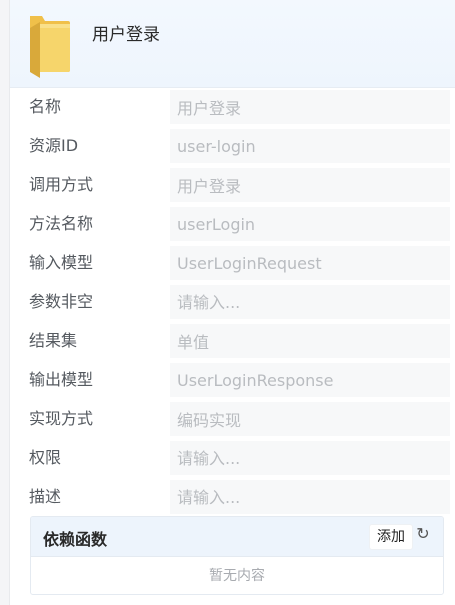 The height and width of the screenshot is (605, 455). I want to click on form-row: 权限, so click(232, 458).